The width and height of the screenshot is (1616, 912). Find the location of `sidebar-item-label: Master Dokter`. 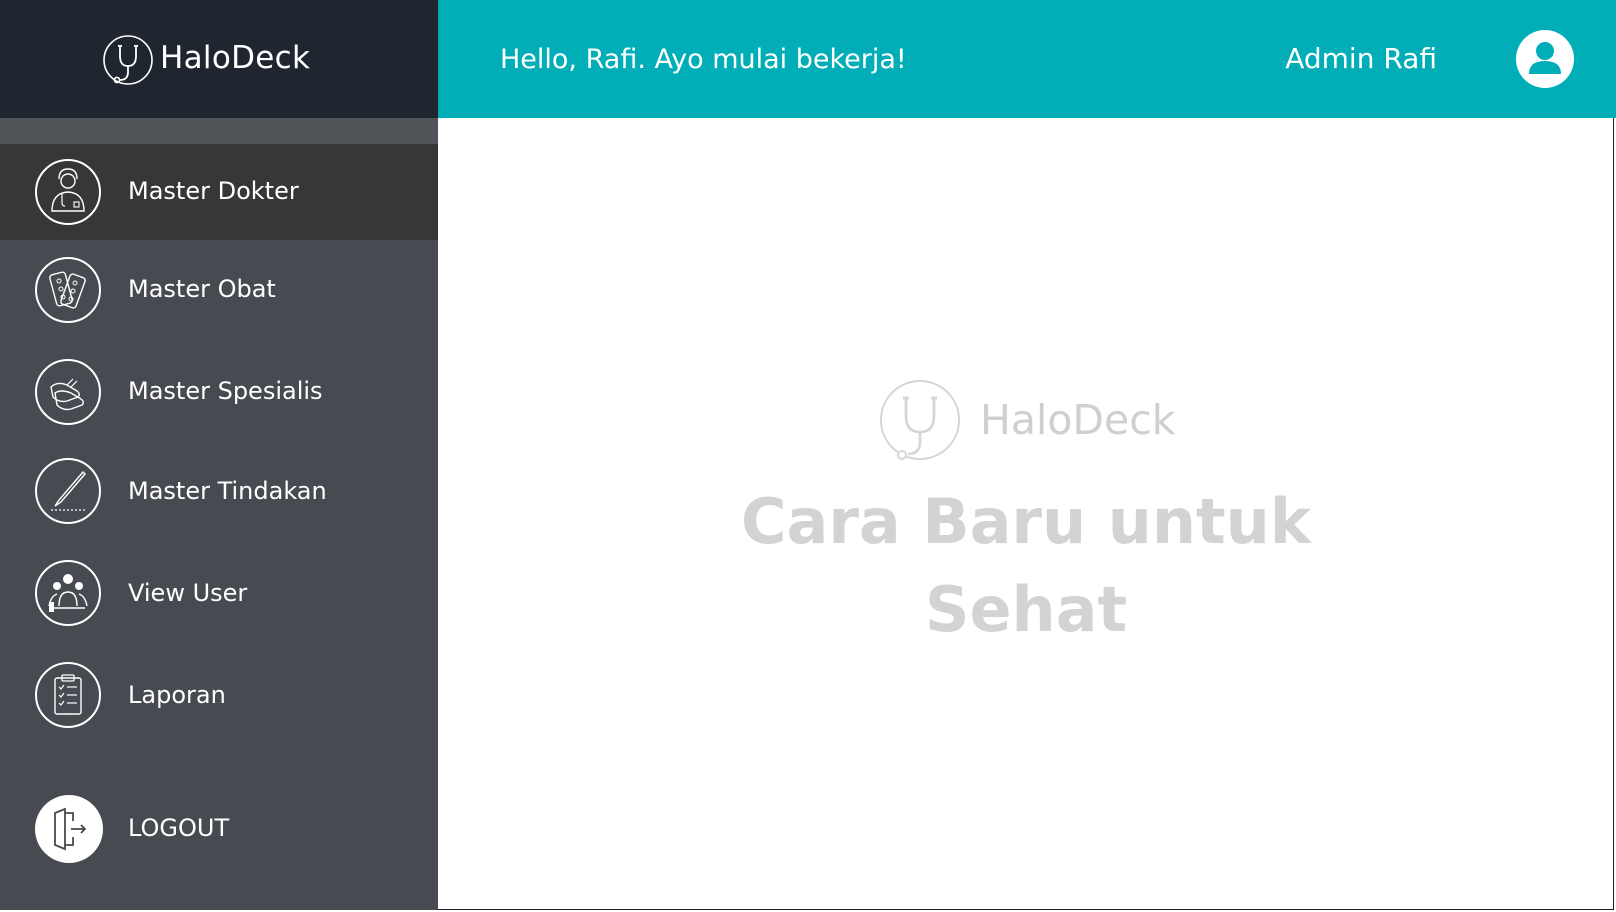

sidebar-item-label: Master Dokter is located at coordinates (213, 191).